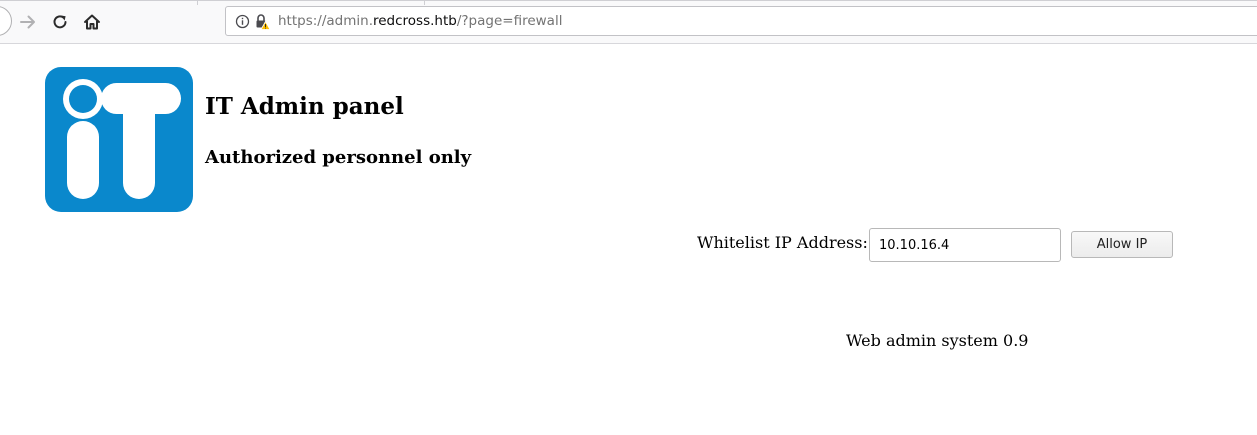 This screenshot has width=1257, height=435. I want to click on it-logo, so click(119, 139).